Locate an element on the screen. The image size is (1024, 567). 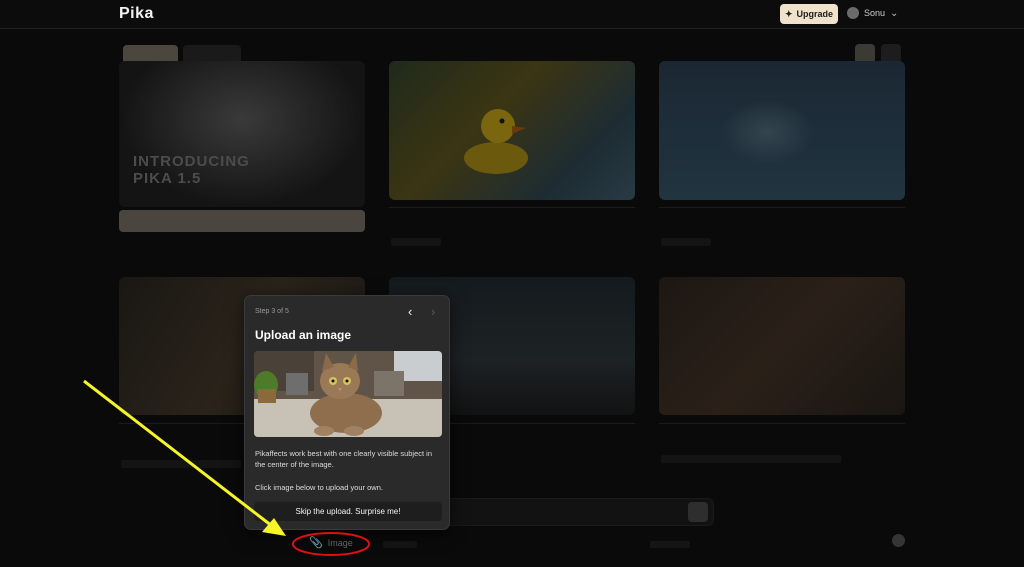
user-name: Sonu is located at coordinates (875, 13).